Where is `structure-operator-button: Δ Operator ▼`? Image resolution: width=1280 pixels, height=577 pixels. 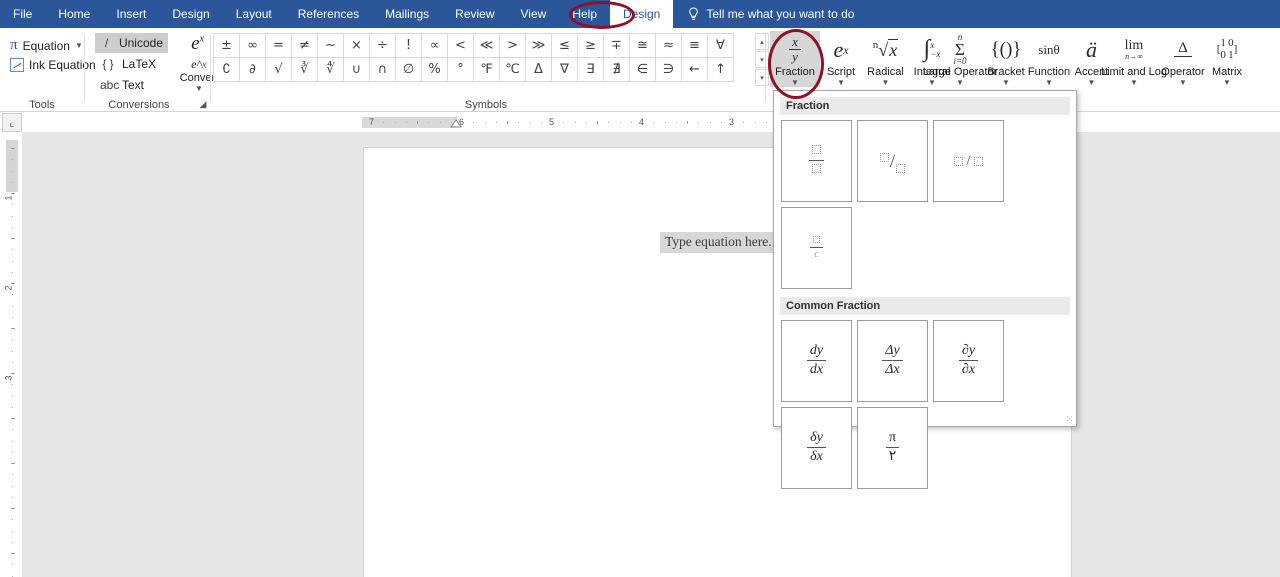
structure-operator-button: Δ Operator ▼ is located at coordinates (1183, 59).